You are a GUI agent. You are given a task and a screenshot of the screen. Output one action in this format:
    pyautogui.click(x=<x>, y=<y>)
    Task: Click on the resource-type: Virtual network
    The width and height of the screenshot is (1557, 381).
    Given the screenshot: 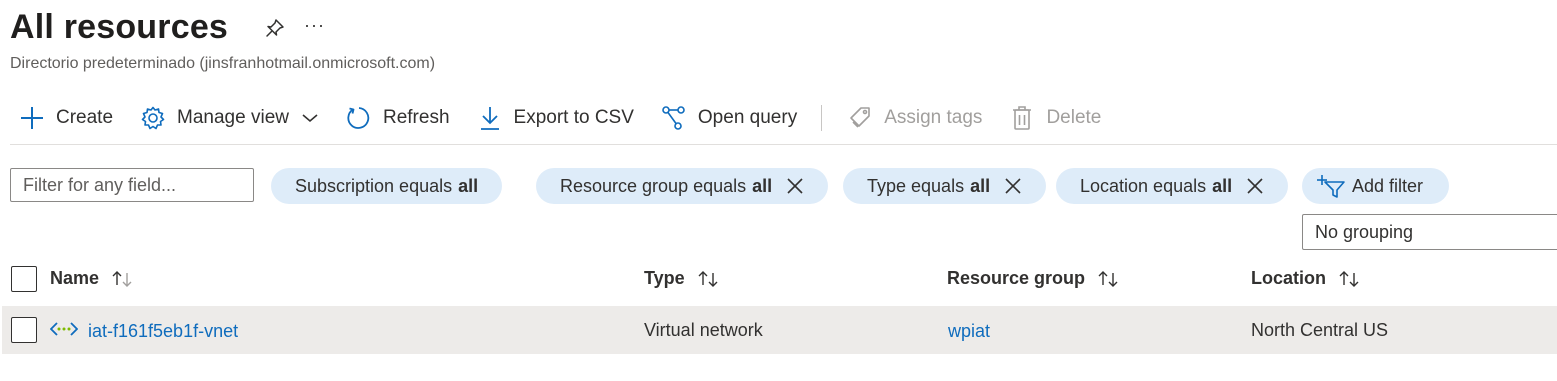 What is the action you would take?
    pyautogui.click(x=703, y=330)
    